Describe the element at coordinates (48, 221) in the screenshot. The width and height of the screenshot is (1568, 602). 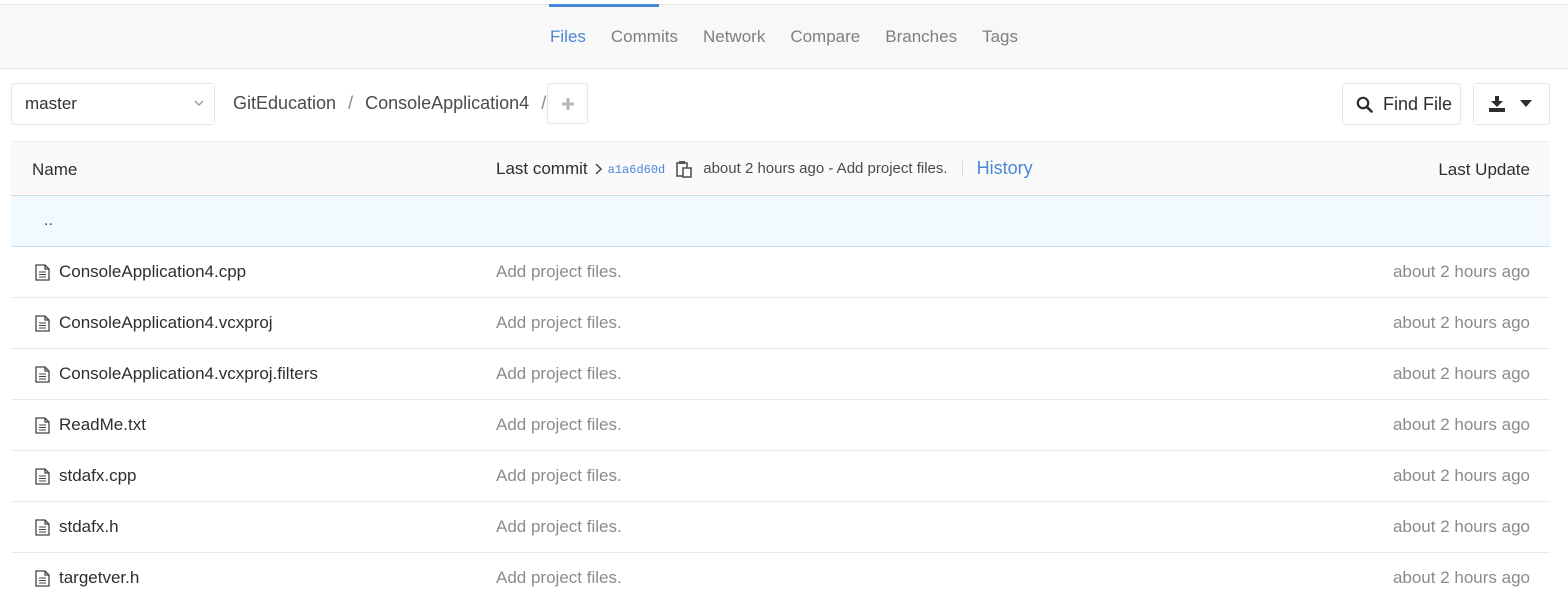
I see `parent-directory-link: ..` at that location.